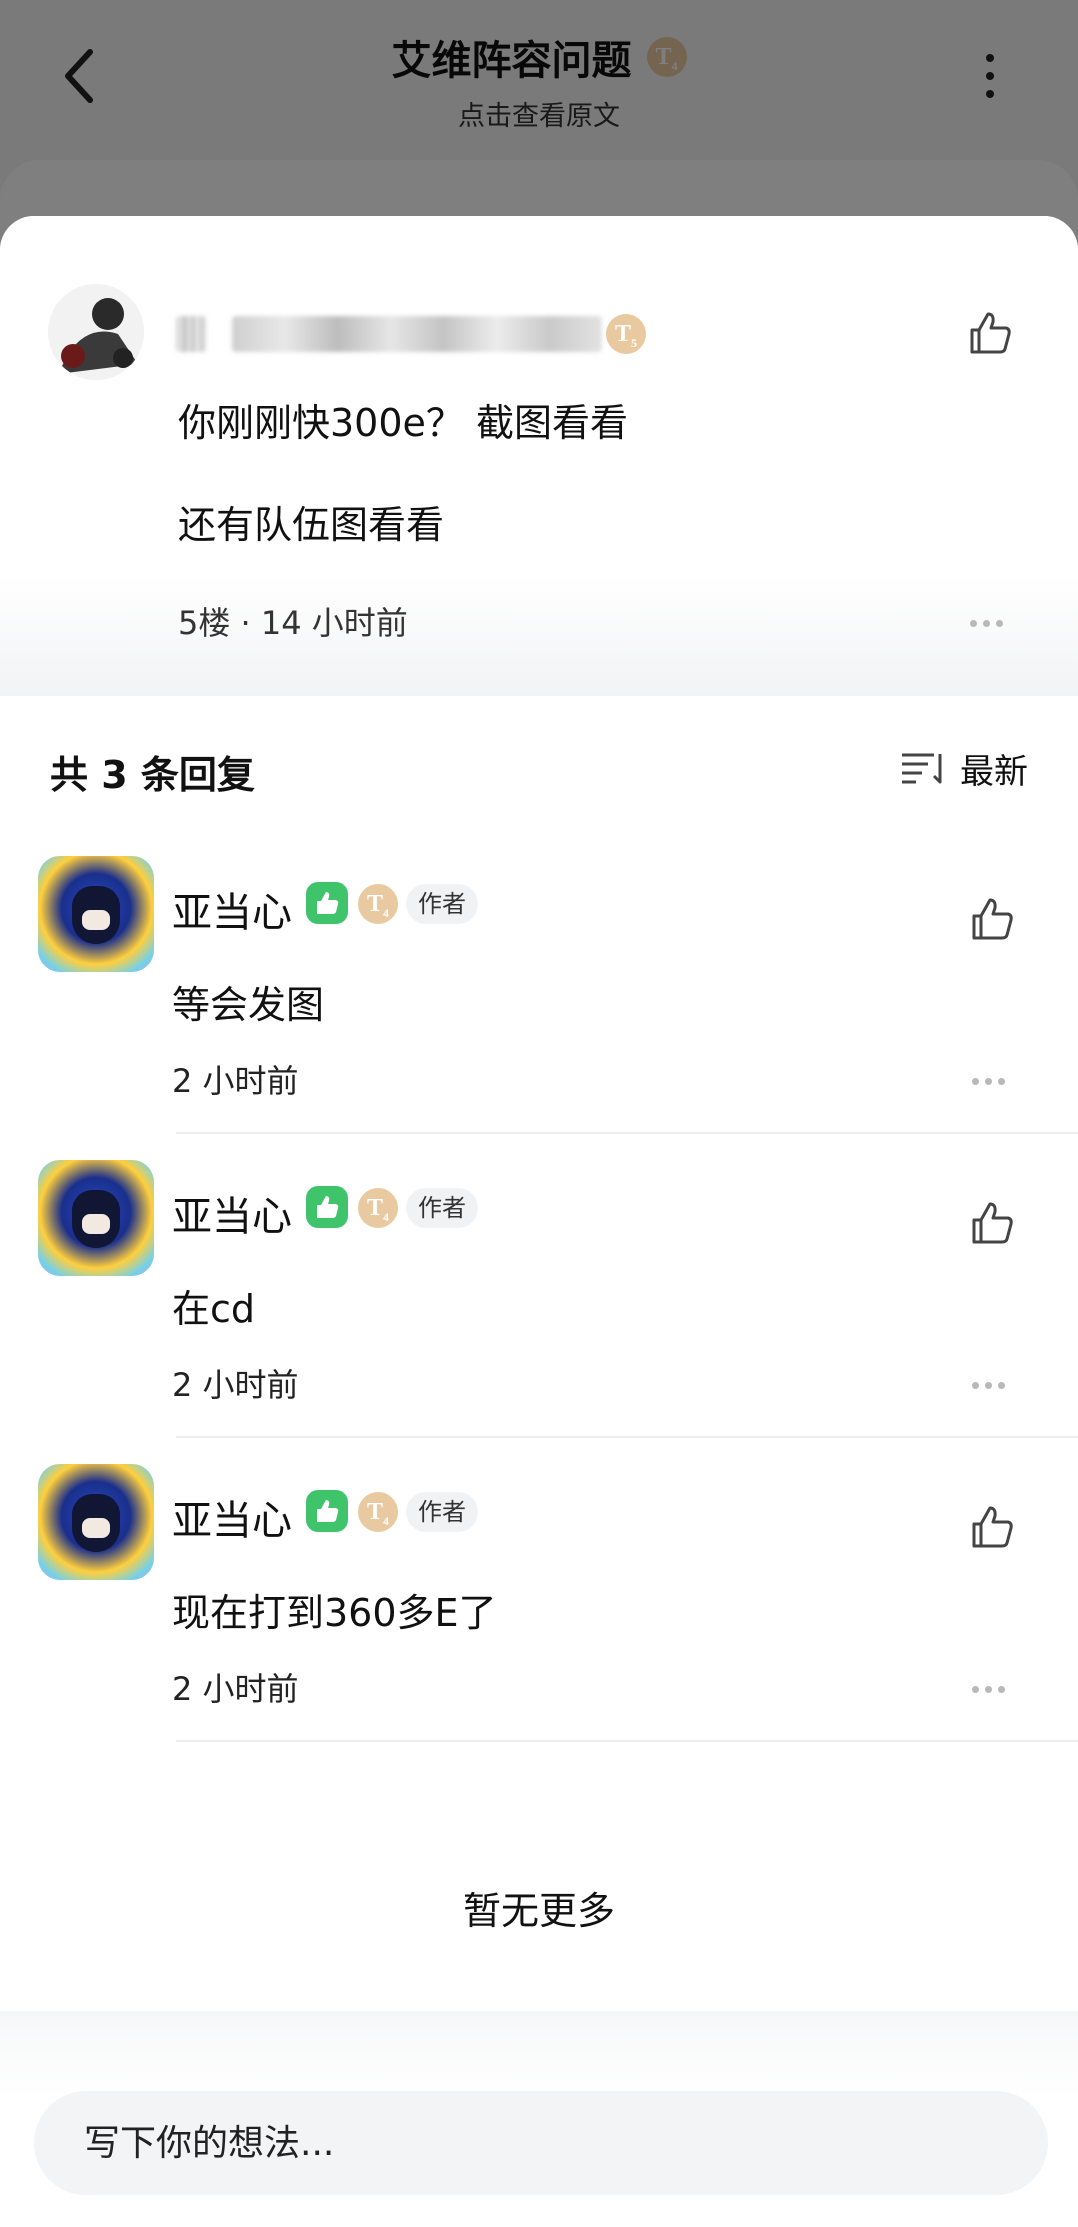  Describe the element at coordinates (922, 768) in the screenshot. I see `sort-icon` at that location.